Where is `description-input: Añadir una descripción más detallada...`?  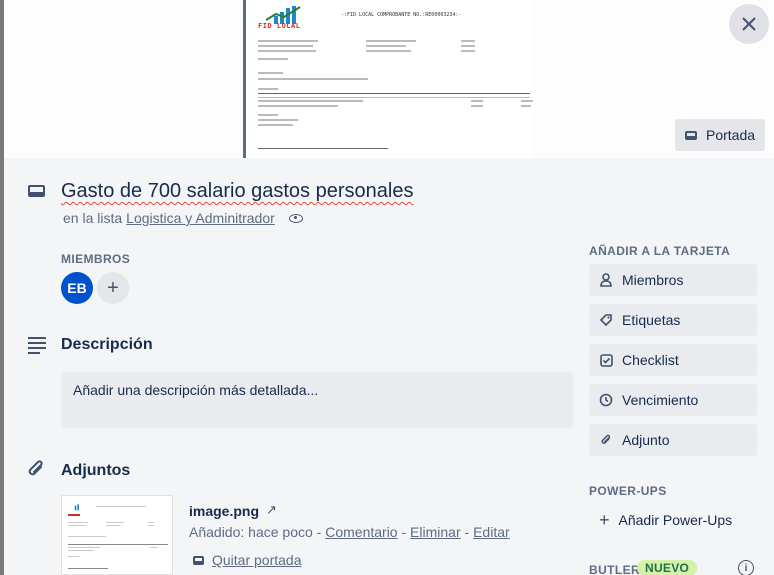 description-input: Añadir una descripción más detallada... is located at coordinates (317, 400).